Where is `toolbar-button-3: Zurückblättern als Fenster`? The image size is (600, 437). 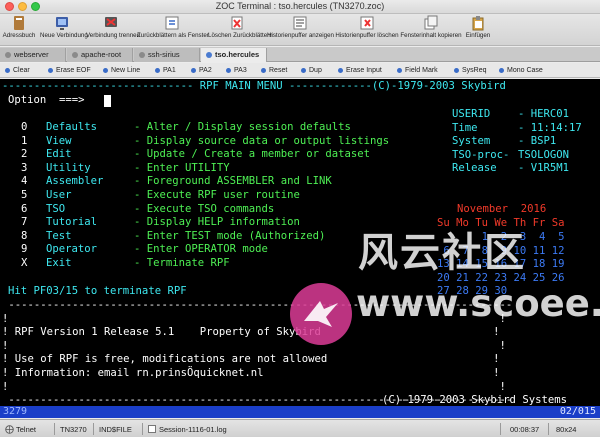
toolbar-button-3: Zurückblättern als Fenster is located at coordinates (173, 30).